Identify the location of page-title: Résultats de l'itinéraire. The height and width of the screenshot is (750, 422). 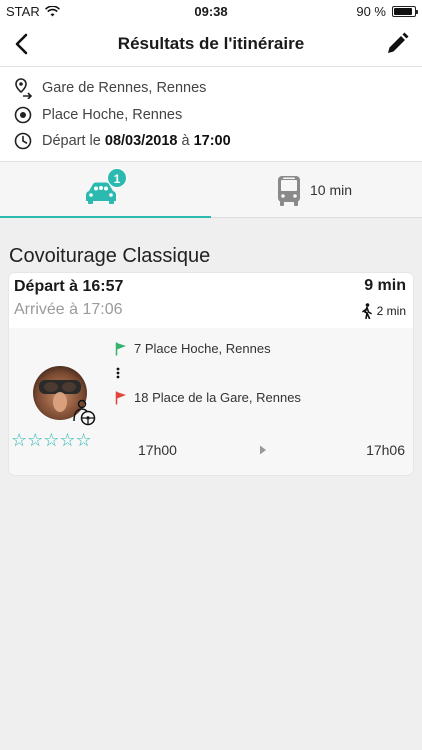
(211, 43).